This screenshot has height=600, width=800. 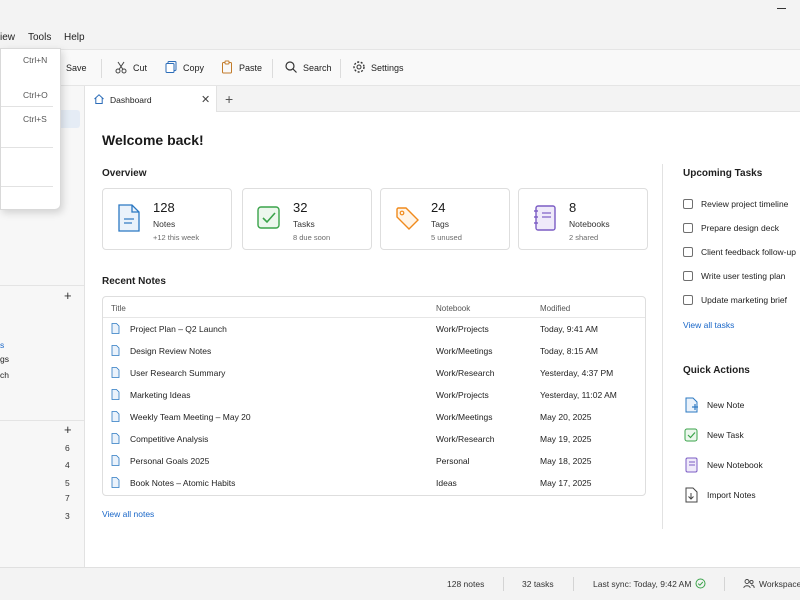 What do you see at coordinates (227, 68) in the screenshot?
I see `clipboard-icon` at bounding box center [227, 68].